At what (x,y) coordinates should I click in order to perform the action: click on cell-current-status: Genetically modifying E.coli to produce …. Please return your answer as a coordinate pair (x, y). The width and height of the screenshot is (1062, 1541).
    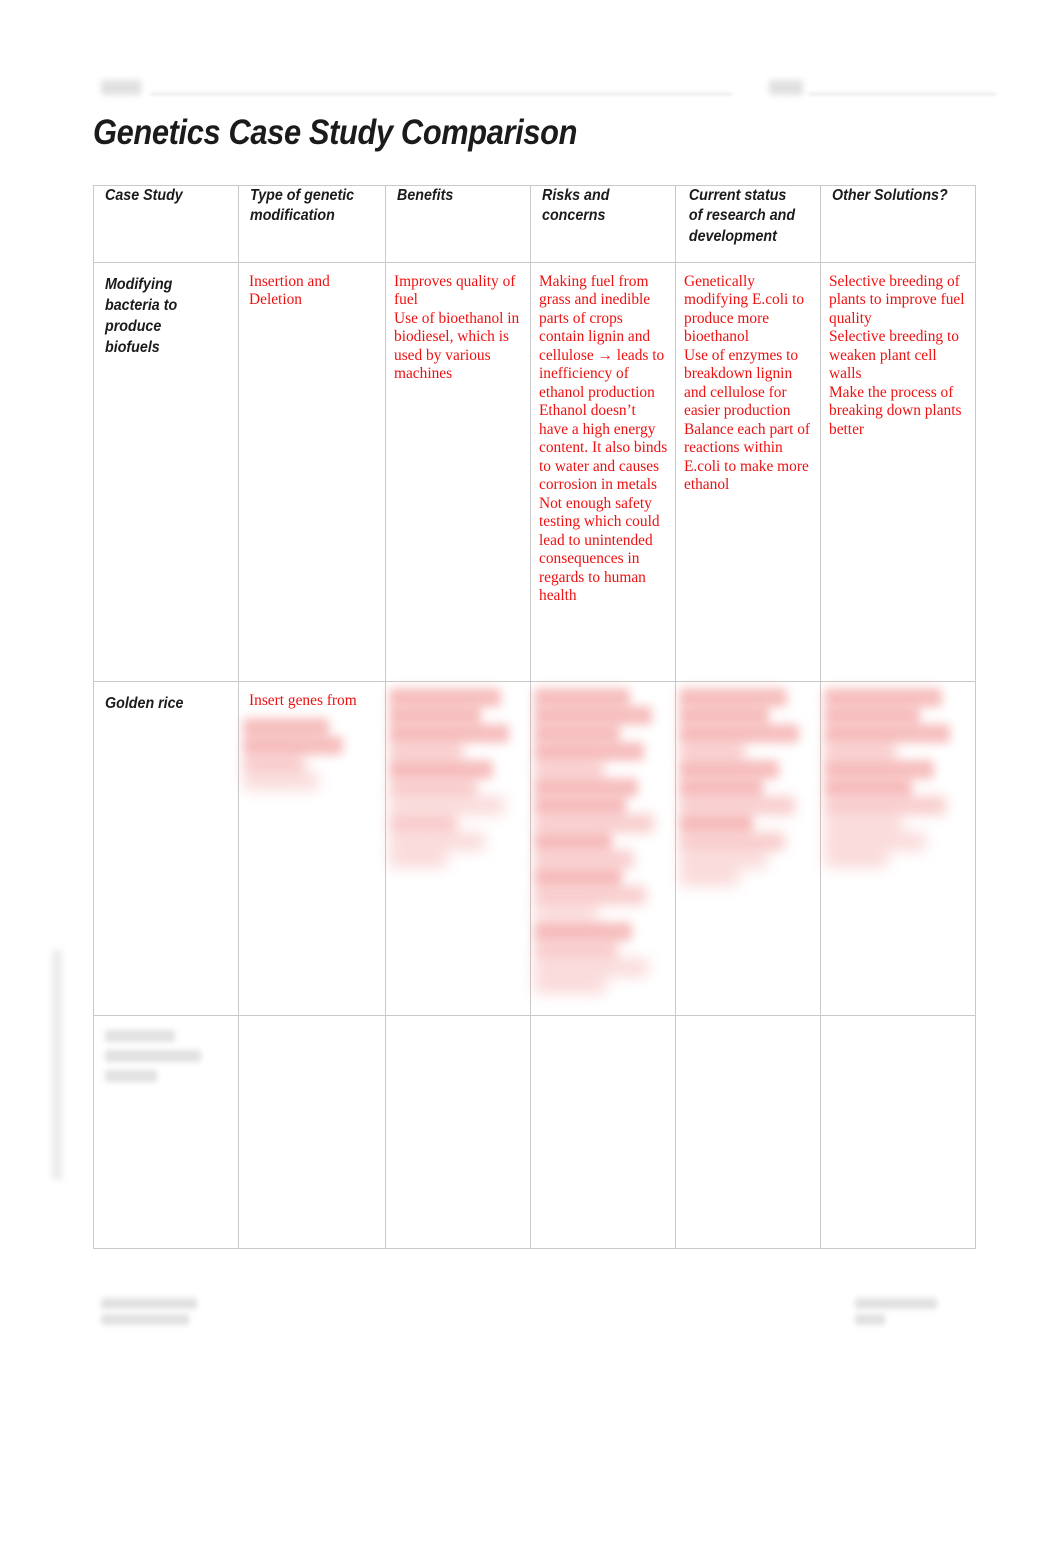
    Looking at the image, I should click on (748, 472).